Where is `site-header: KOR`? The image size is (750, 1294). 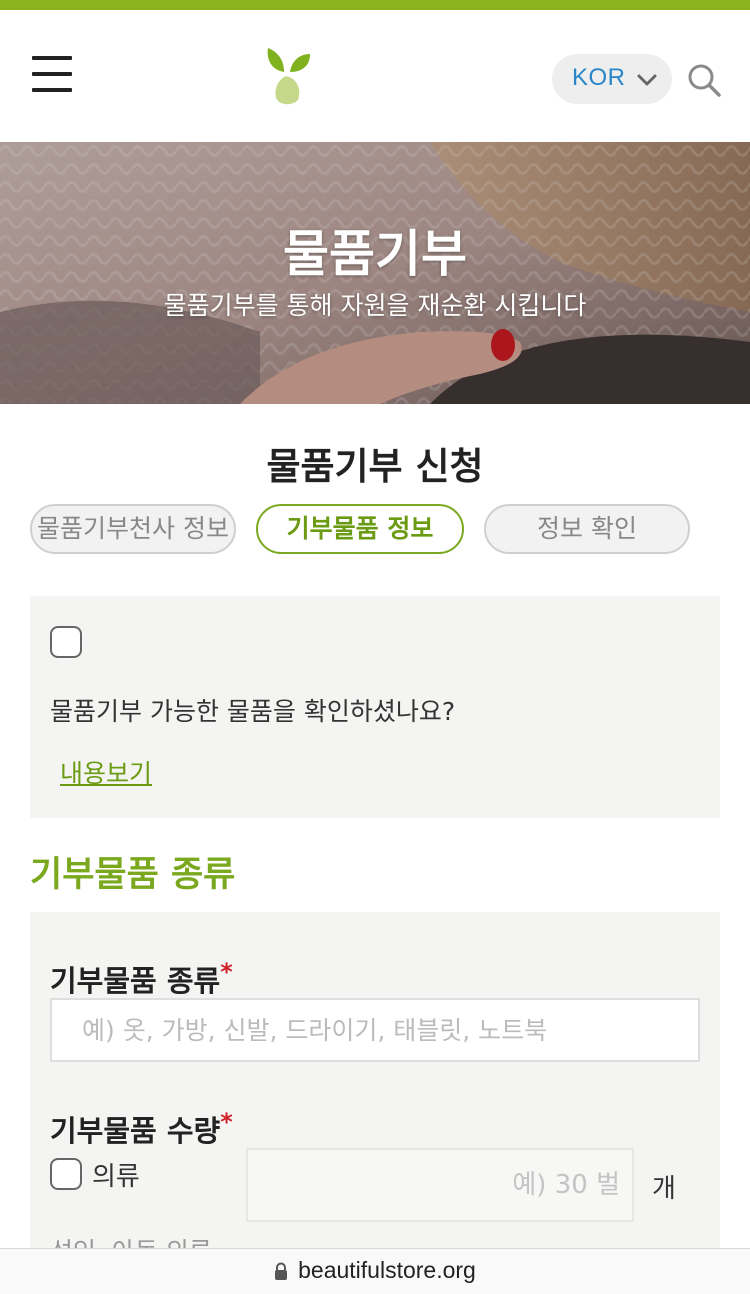 site-header: KOR is located at coordinates (375, 76).